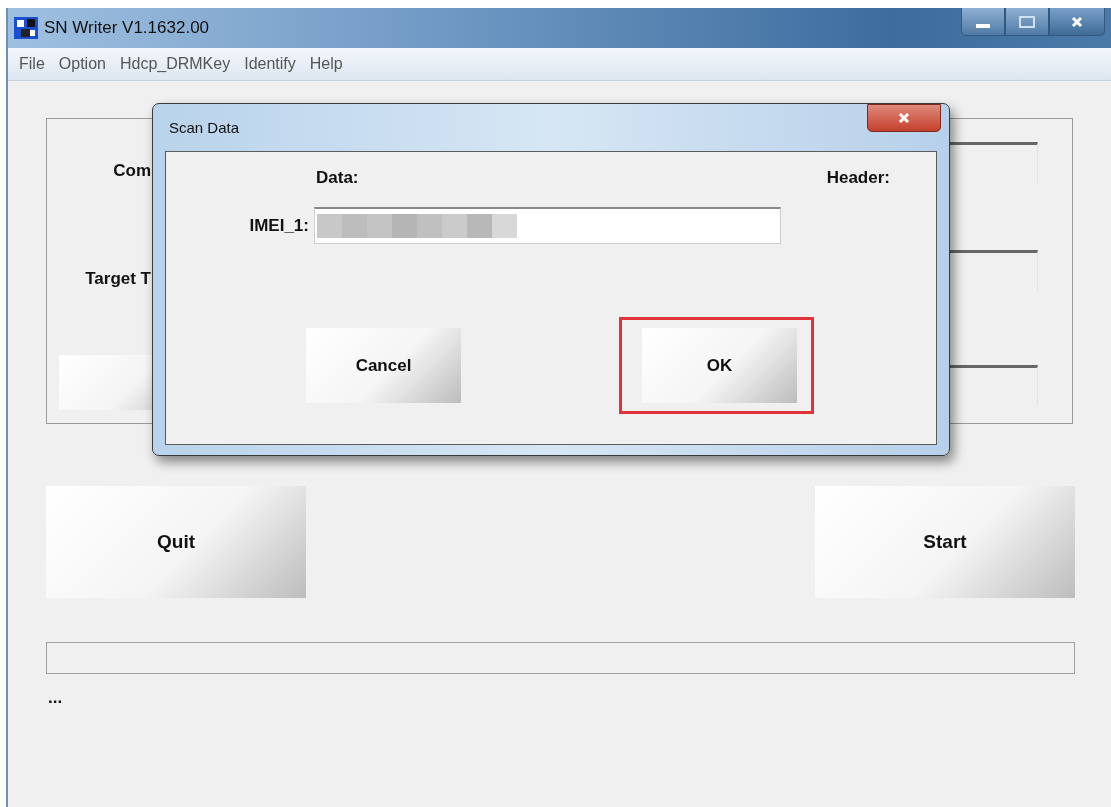 The width and height of the screenshot is (1111, 807). I want to click on dialog-title: Scan Data, so click(204, 127).